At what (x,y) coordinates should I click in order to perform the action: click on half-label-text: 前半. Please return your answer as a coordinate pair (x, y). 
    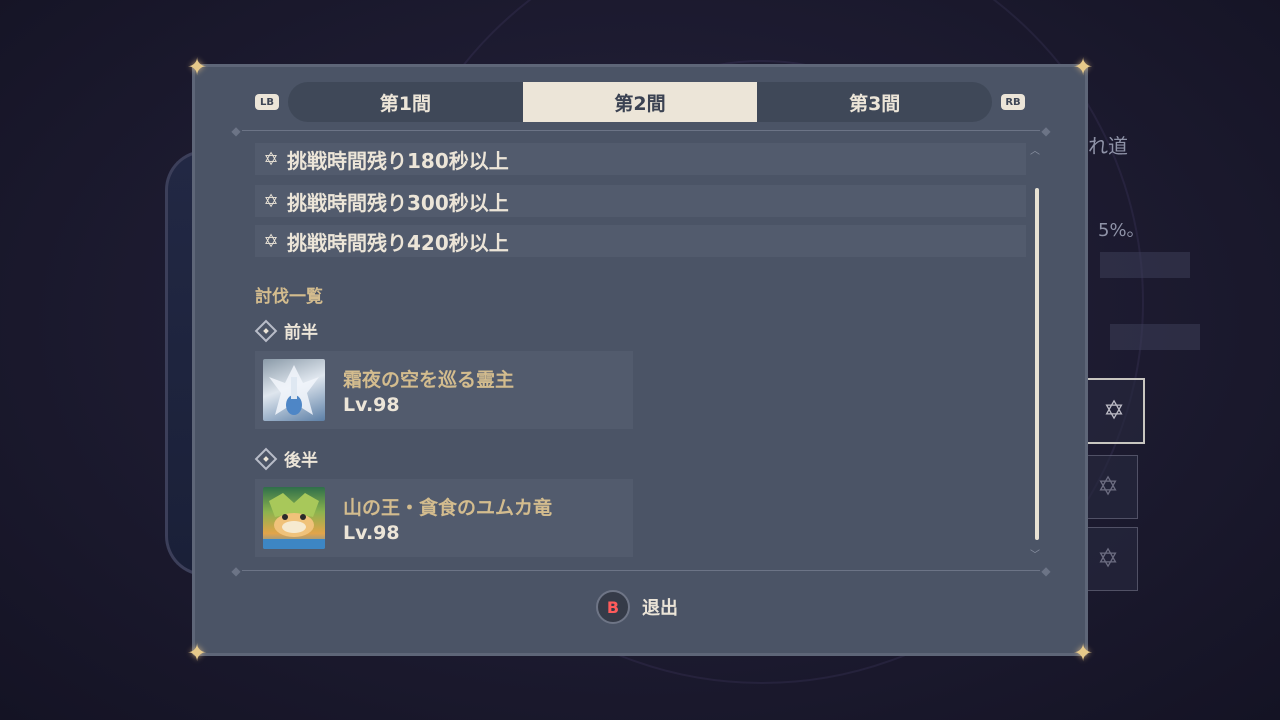
    Looking at the image, I should click on (301, 333).